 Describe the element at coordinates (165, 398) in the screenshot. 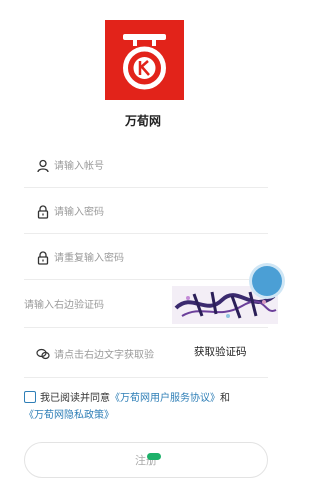

I see `user-agreement-link: 《万荀网用户服务协议》` at that location.